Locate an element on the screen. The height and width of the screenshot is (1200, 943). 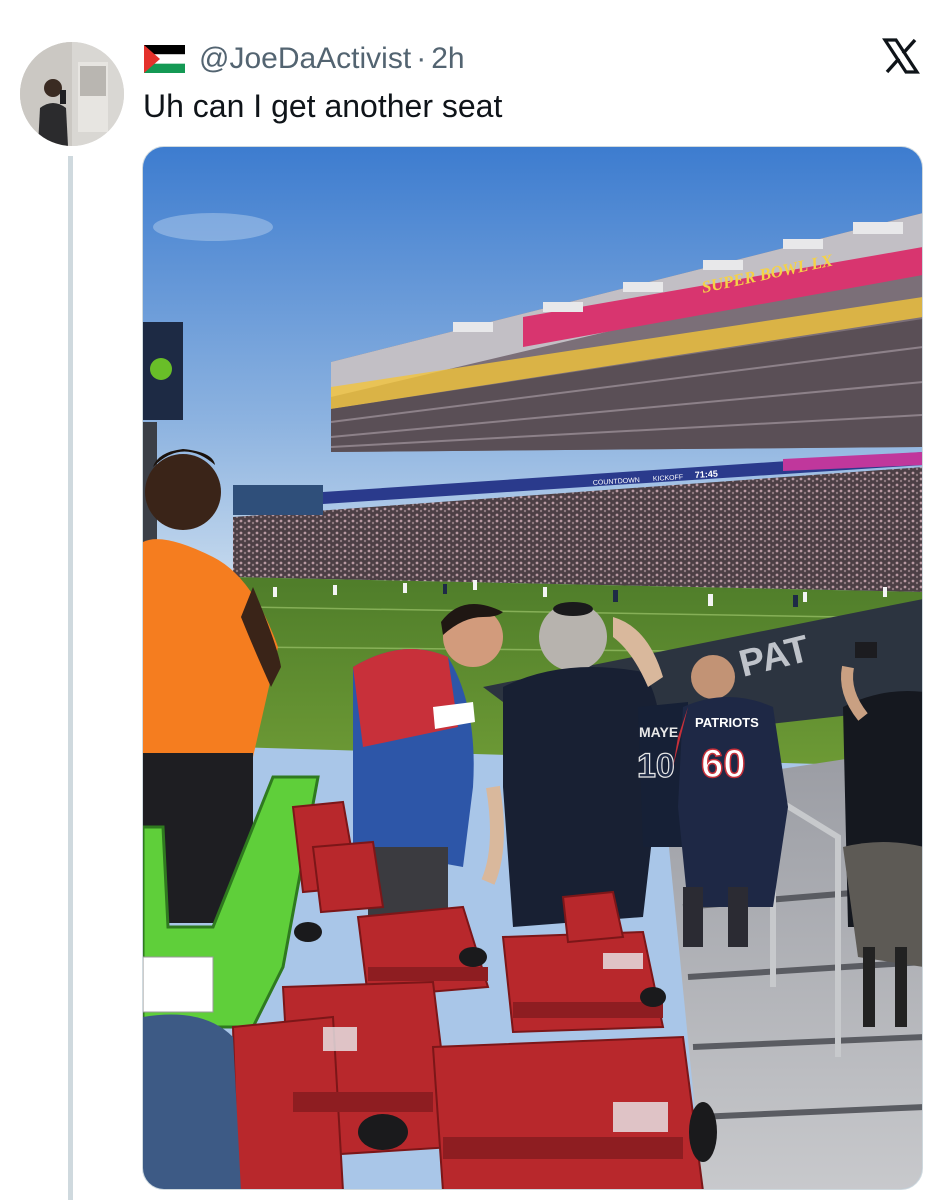
tweet-header: @JoeDaActivist · 2h is located at coordinates (304, 59).